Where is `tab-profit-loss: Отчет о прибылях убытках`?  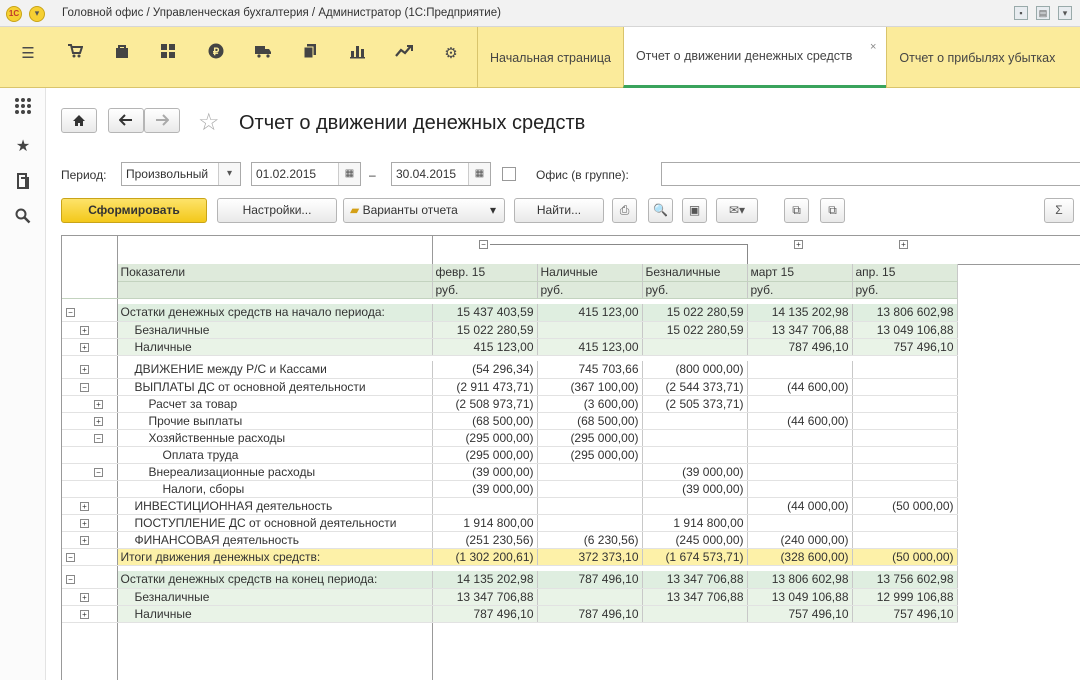 tab-profit-loss: Отчет о прибылях убытках is located at coordinates (976, 57).